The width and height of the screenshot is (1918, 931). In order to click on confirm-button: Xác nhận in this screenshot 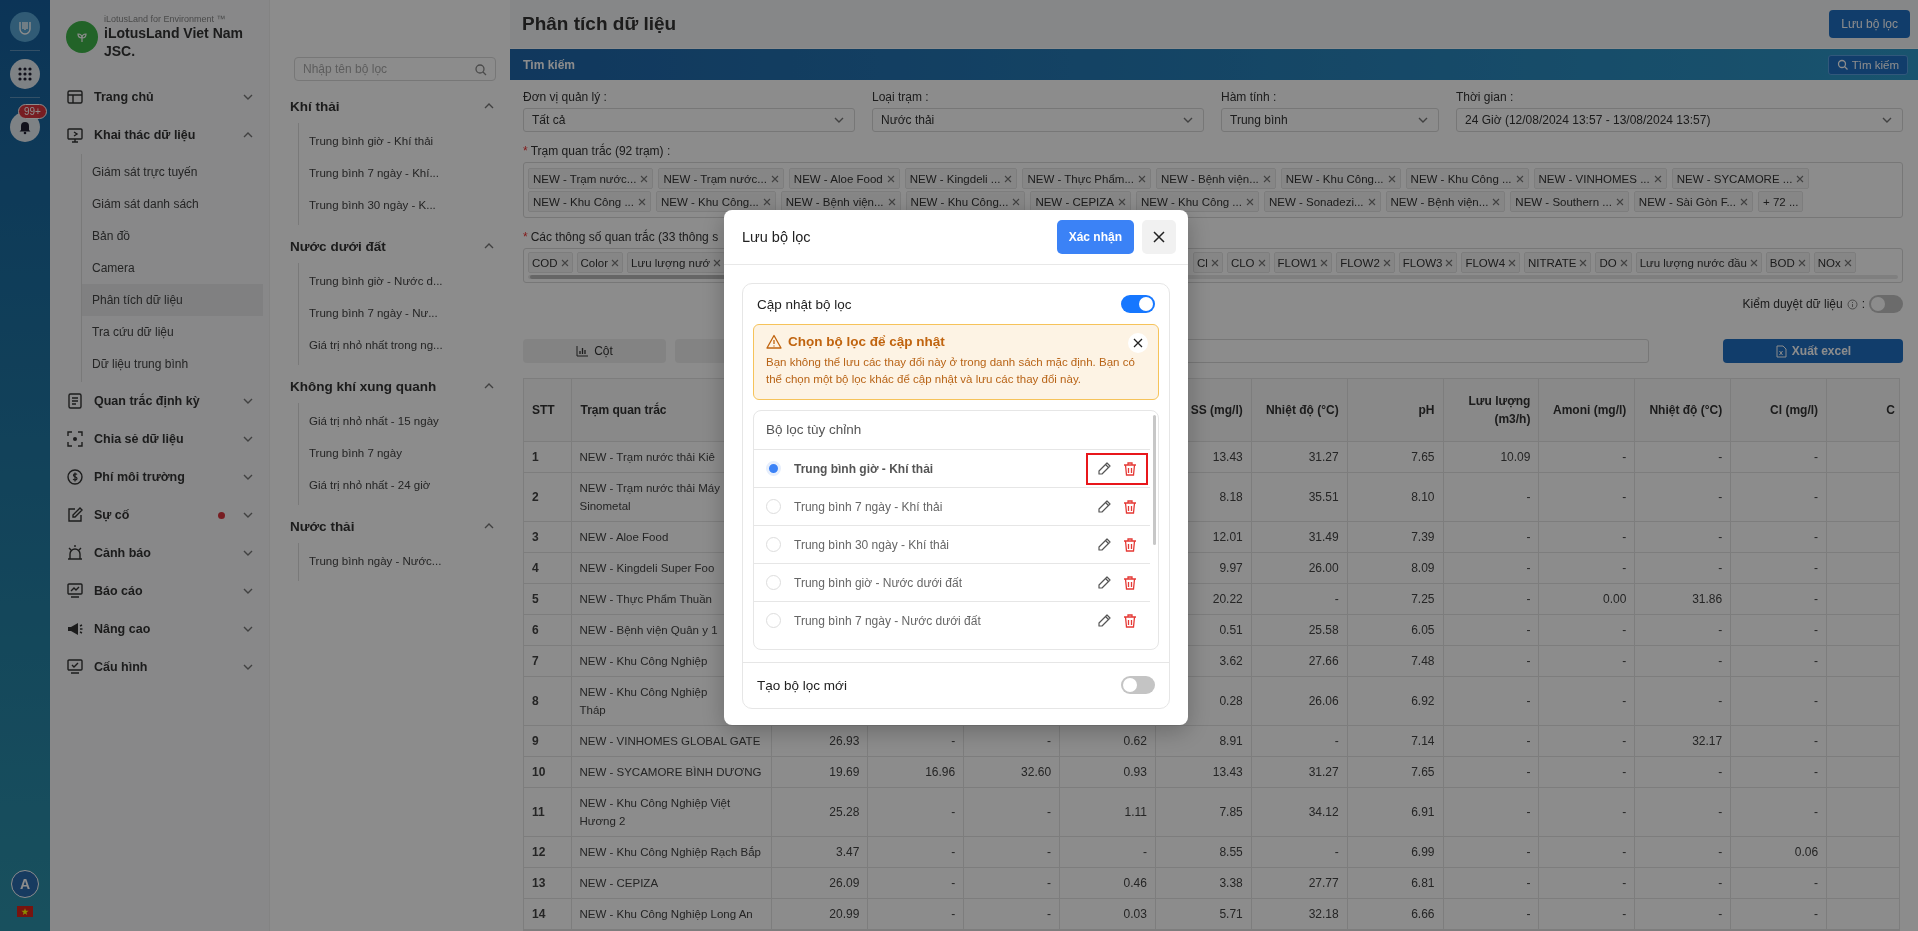, I will do `click(1095, 237)`.